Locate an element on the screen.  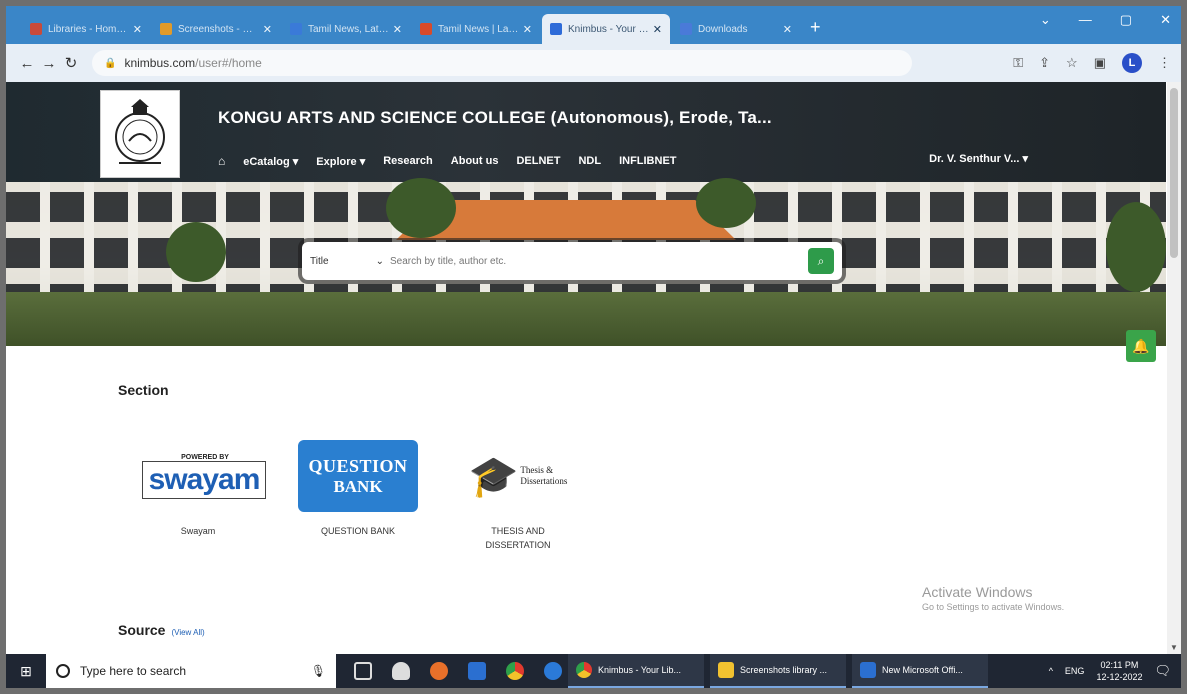
chevron-up-icon: ^ is located at coordinates (1051, 671).